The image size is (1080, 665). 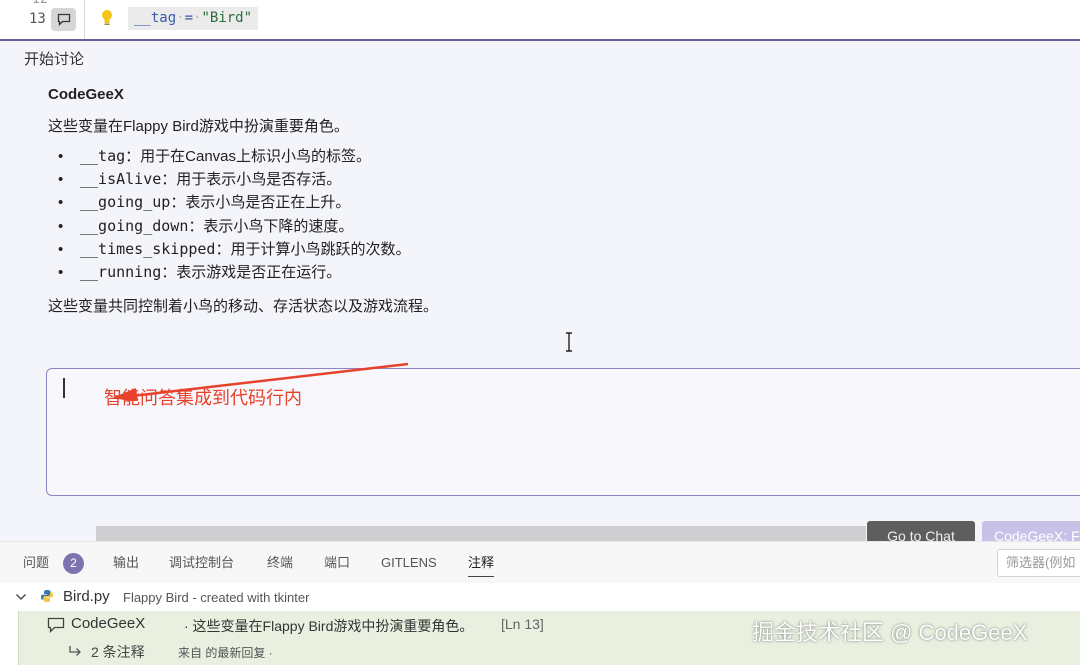 I want to click on add-comment-button, so click(x=63, y=19).